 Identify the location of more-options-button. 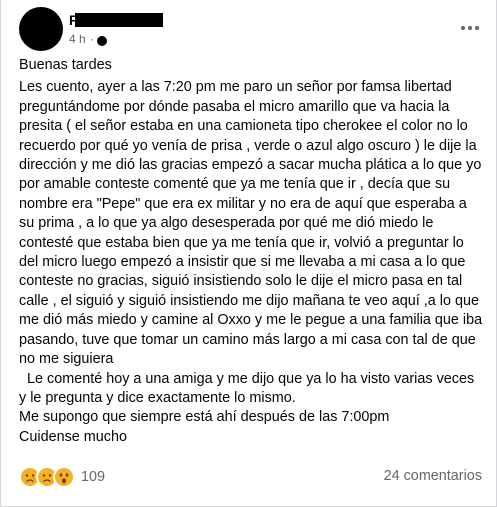
(470, 28).